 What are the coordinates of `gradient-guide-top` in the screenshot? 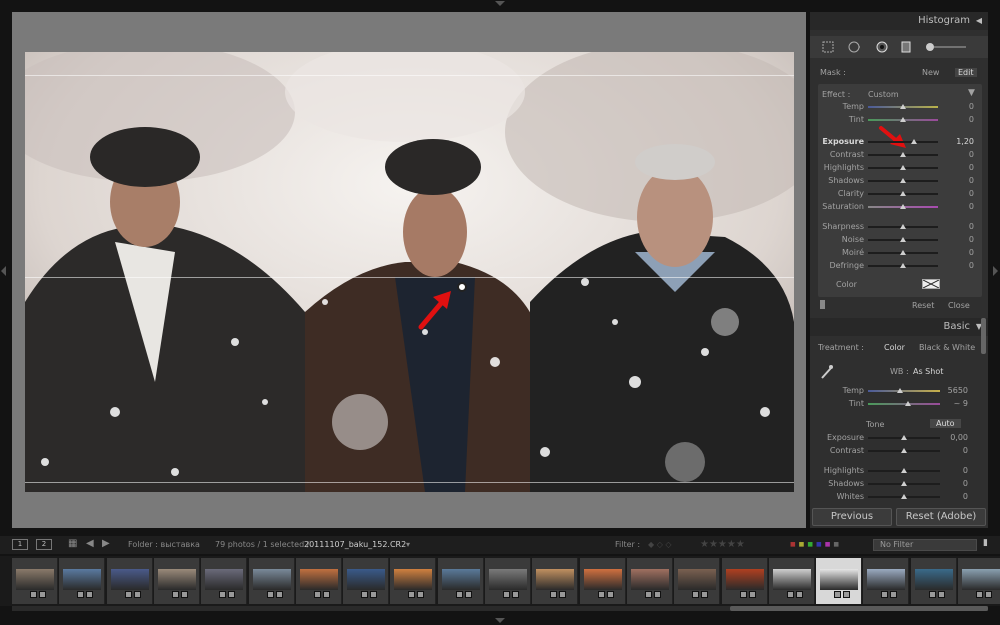 It's located at (409, 75).